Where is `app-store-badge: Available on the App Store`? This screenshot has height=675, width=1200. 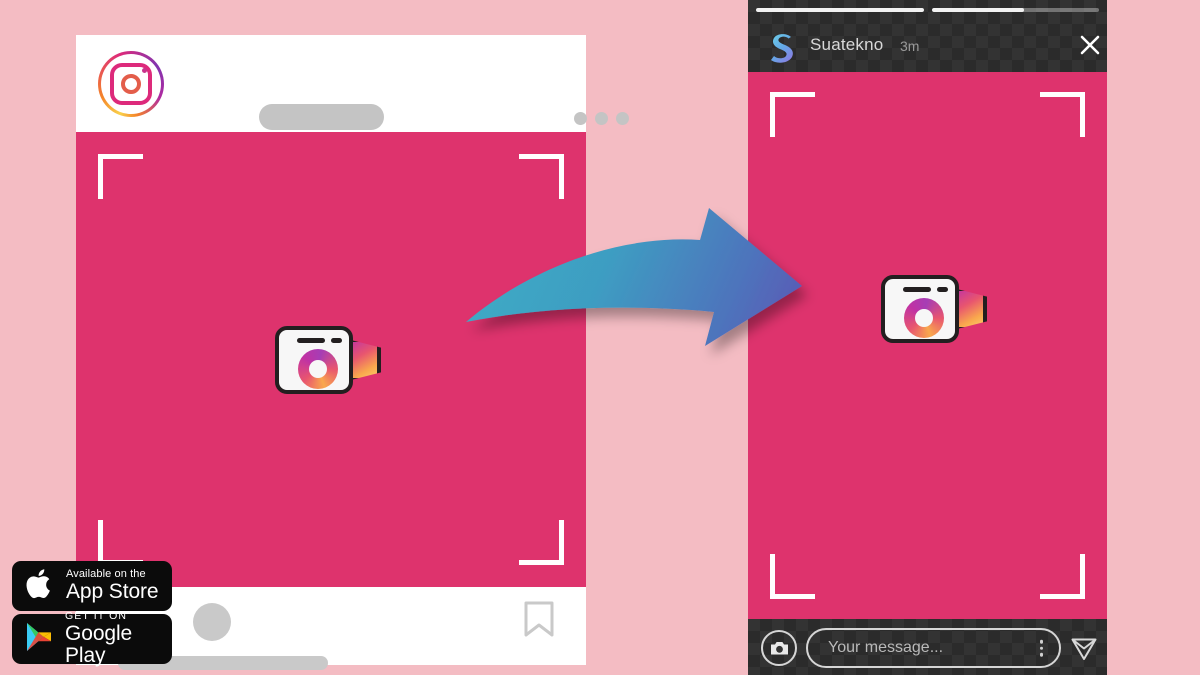 app-store-badge: Available on the App Store is located at coordinates (92, 586).